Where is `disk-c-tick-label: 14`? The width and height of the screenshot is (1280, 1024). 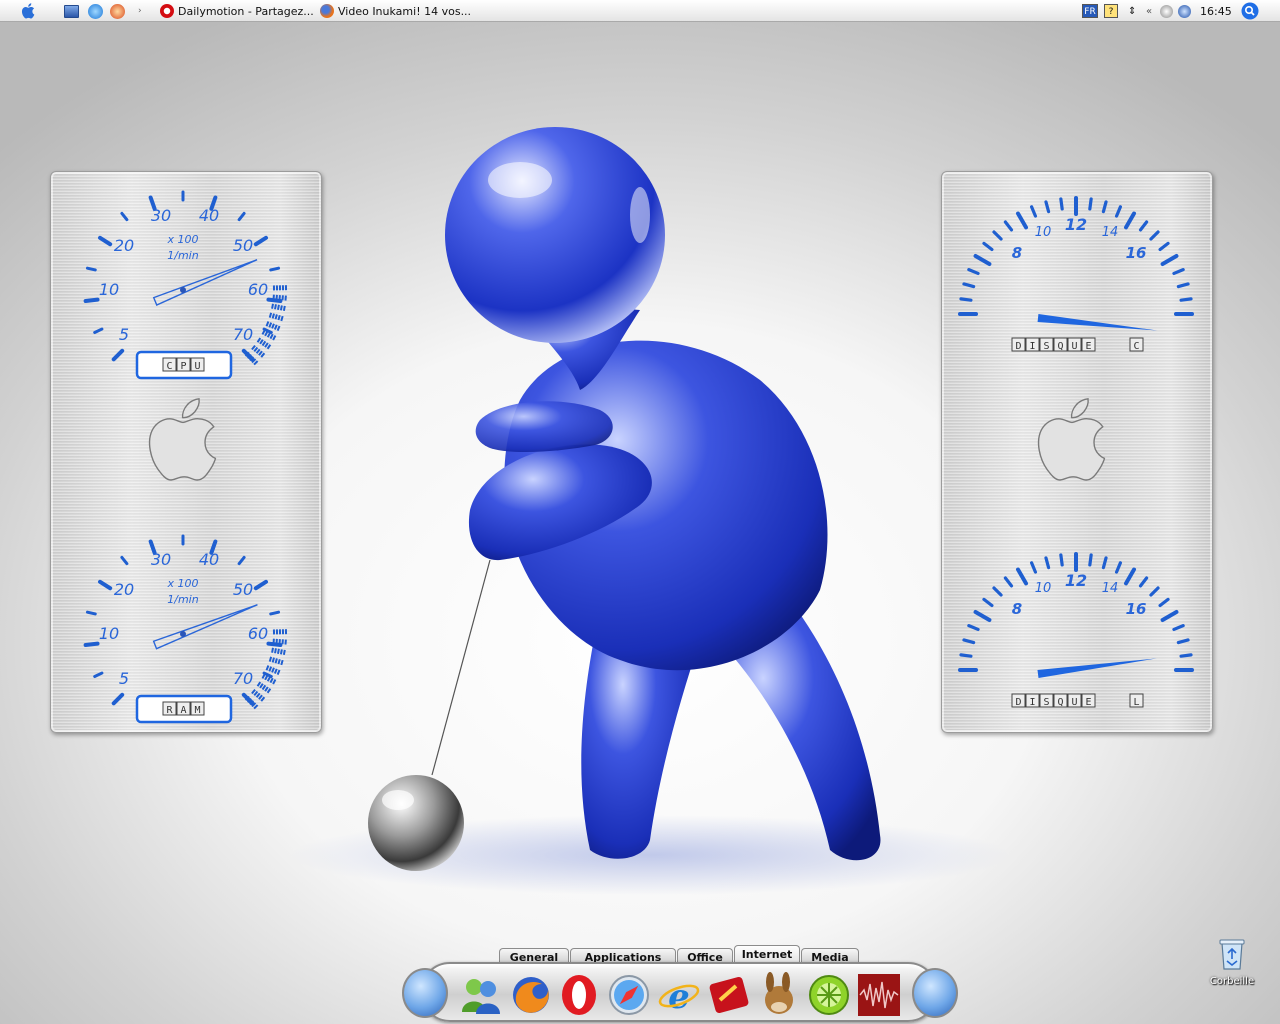
disk-c-tick-label: 14 is located at coordinates (1110, 232).